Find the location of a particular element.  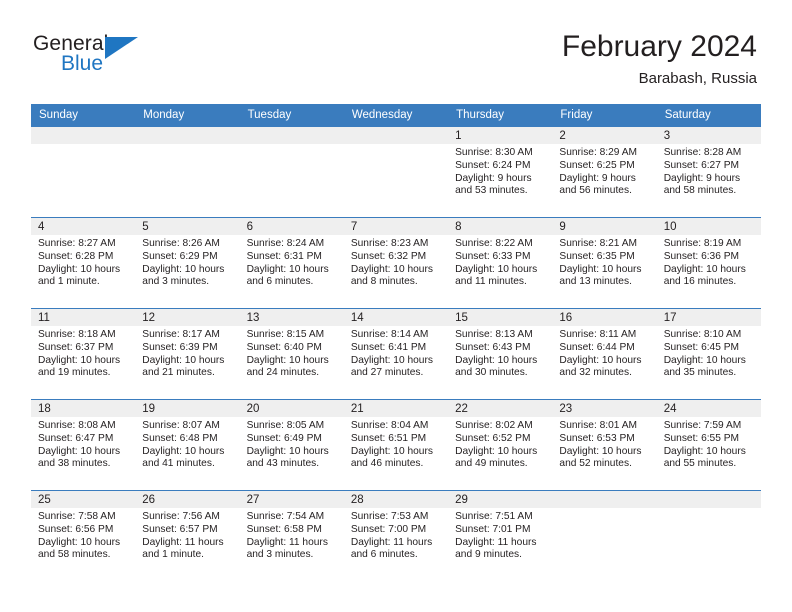

daylight-text: Daylight: 11 hours and 9 minutes. is located at coordinates (496, 548).